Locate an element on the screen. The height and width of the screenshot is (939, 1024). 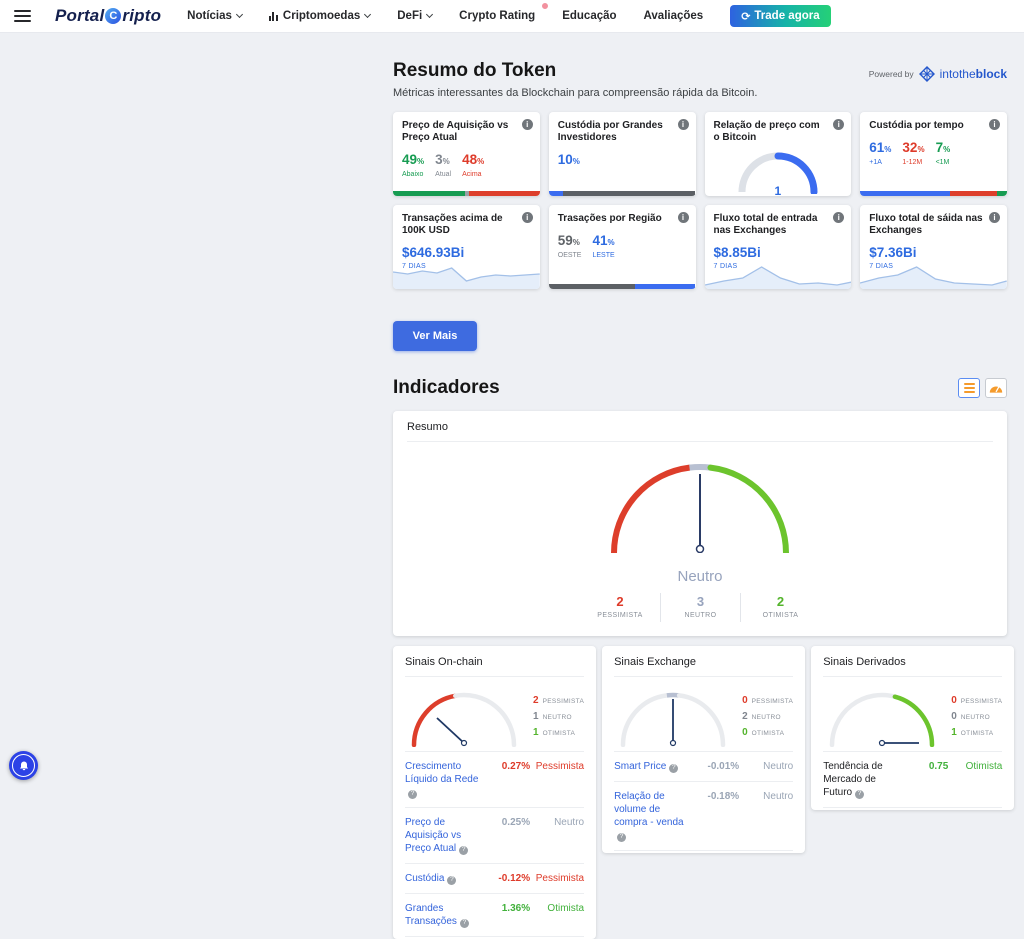
nav-criptomoedas: Criptomoedas is located at coordinates (320, 16).